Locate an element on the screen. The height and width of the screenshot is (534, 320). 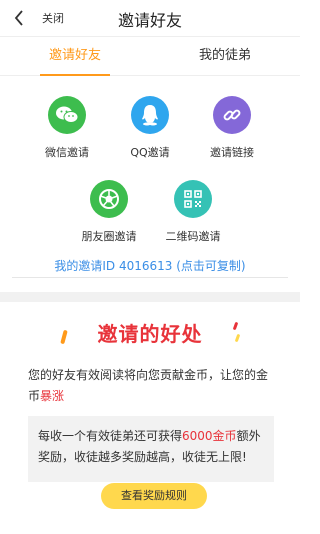
share-qrcode-label: 二维码邀请 is located at coordinates (193, 236).